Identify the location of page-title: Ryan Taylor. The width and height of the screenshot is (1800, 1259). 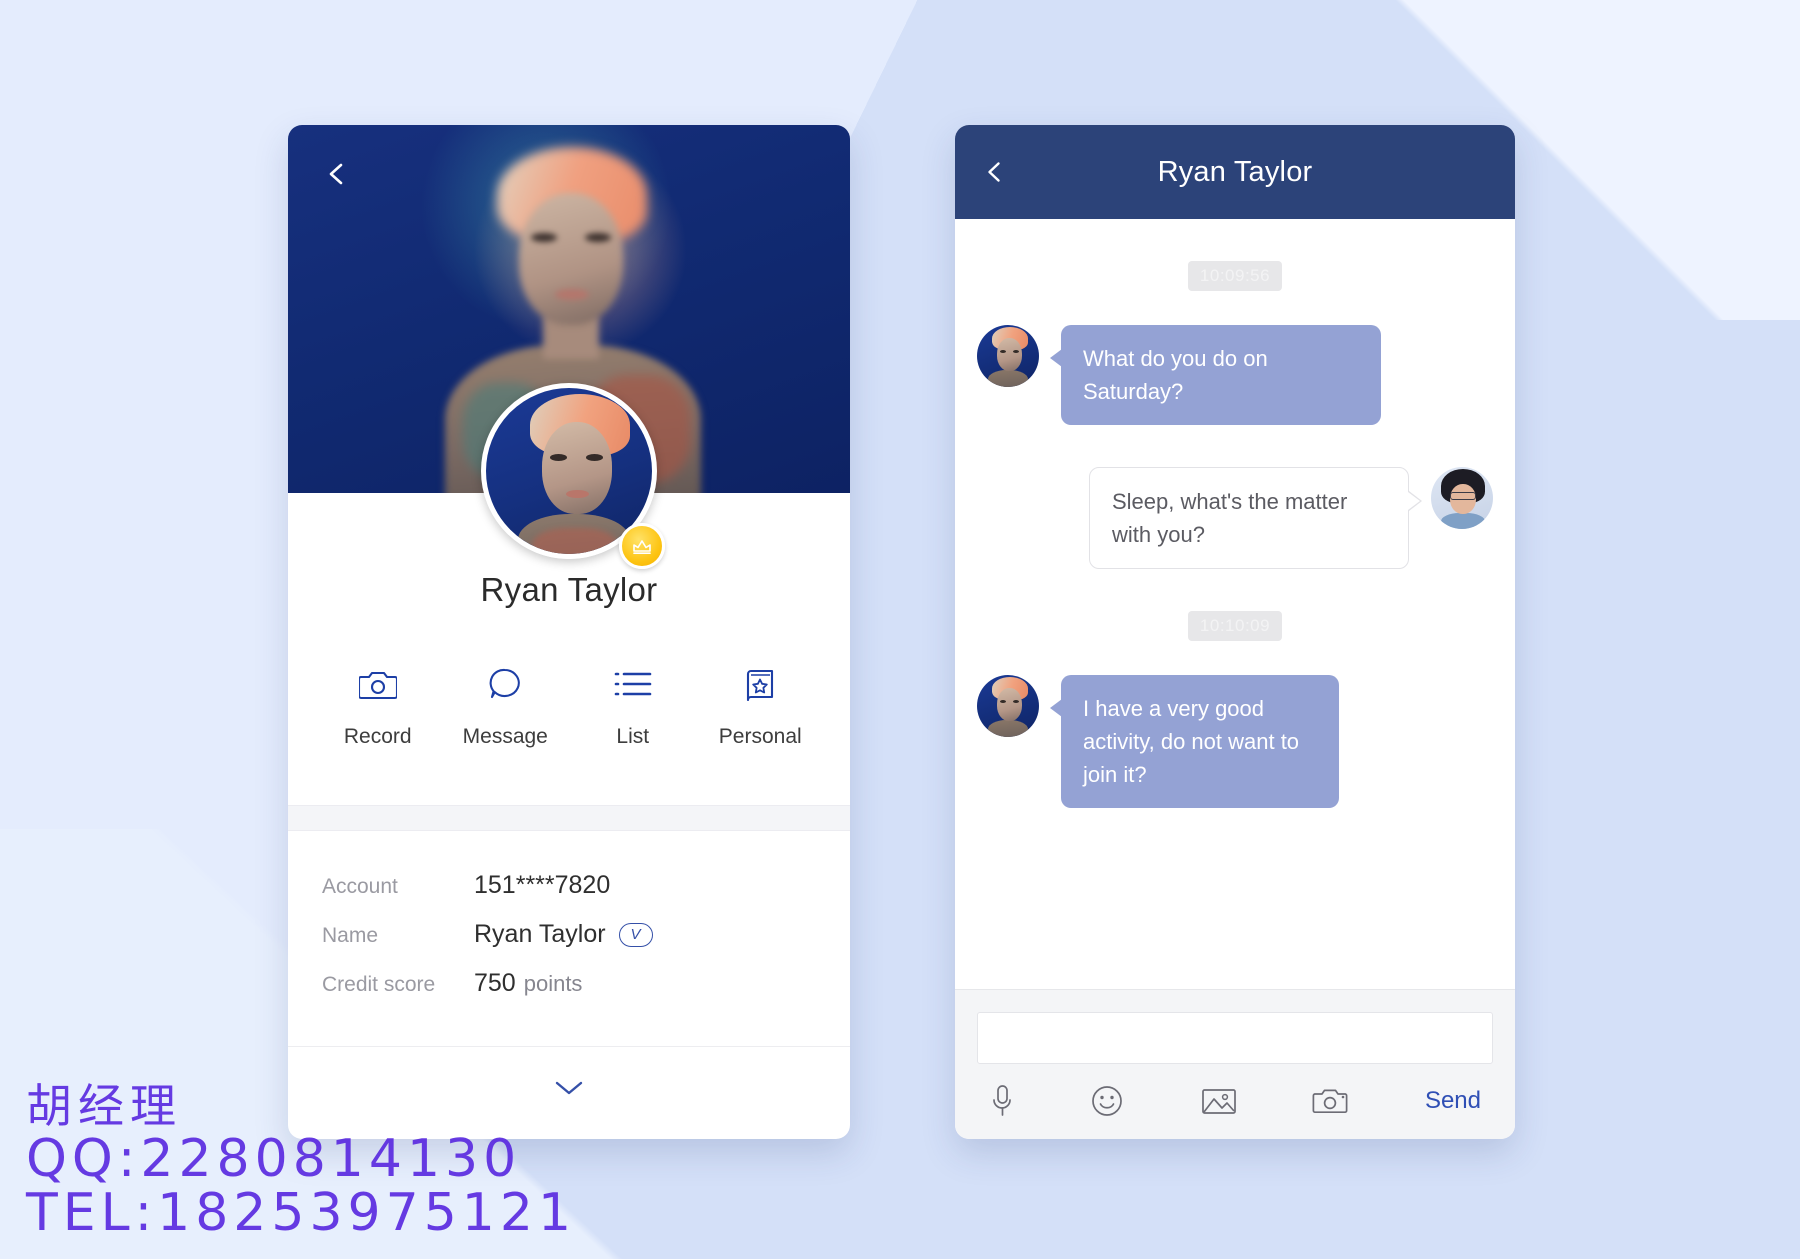
(569, 589).